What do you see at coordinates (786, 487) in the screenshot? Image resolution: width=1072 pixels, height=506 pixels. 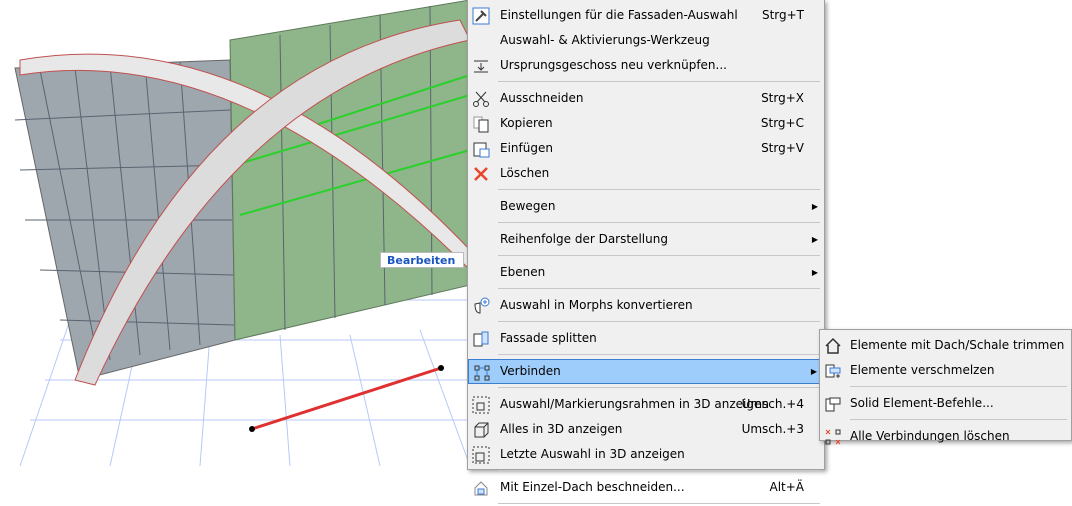 I see `shortcut-label: Alt+Ä` at bounding box center [786, 487].